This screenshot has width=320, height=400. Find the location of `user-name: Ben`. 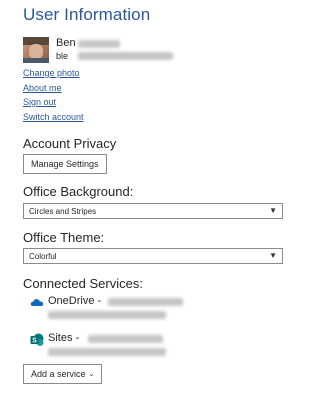

user-name: Ben is located at coordinates (66, 43).